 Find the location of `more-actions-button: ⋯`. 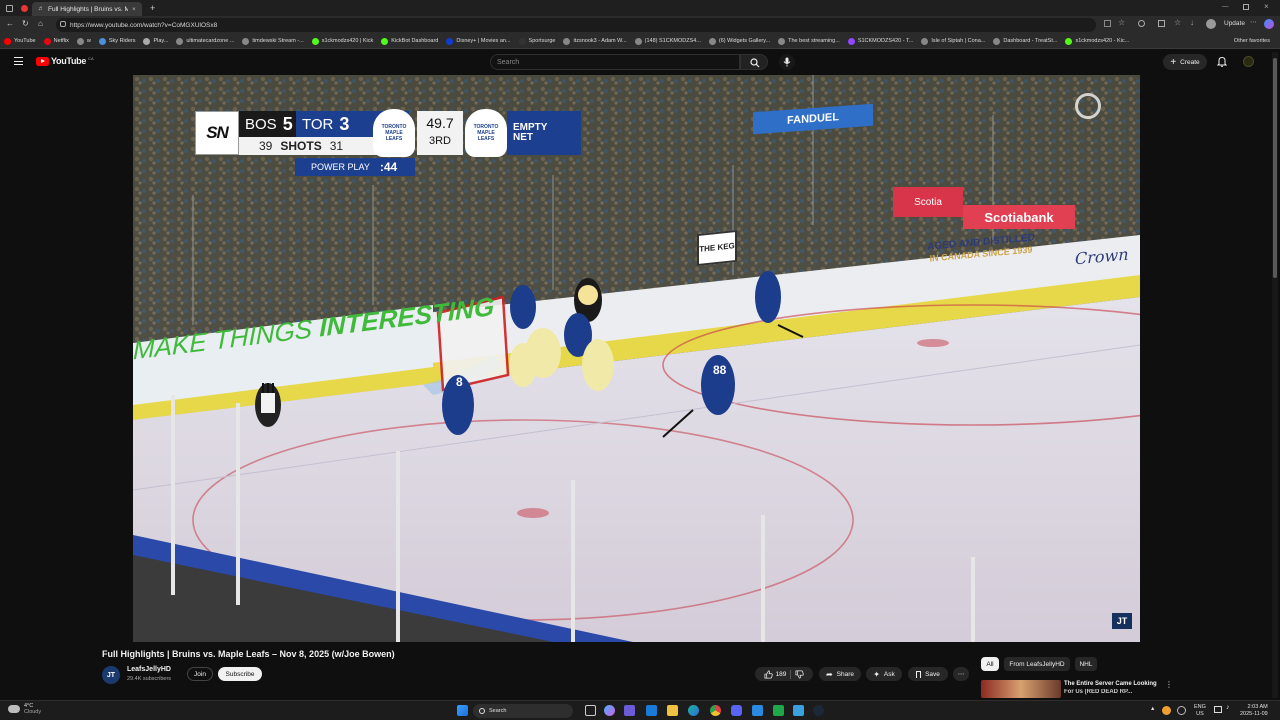

more-actions-button: ⋯ is located at coordinates (961, 674).